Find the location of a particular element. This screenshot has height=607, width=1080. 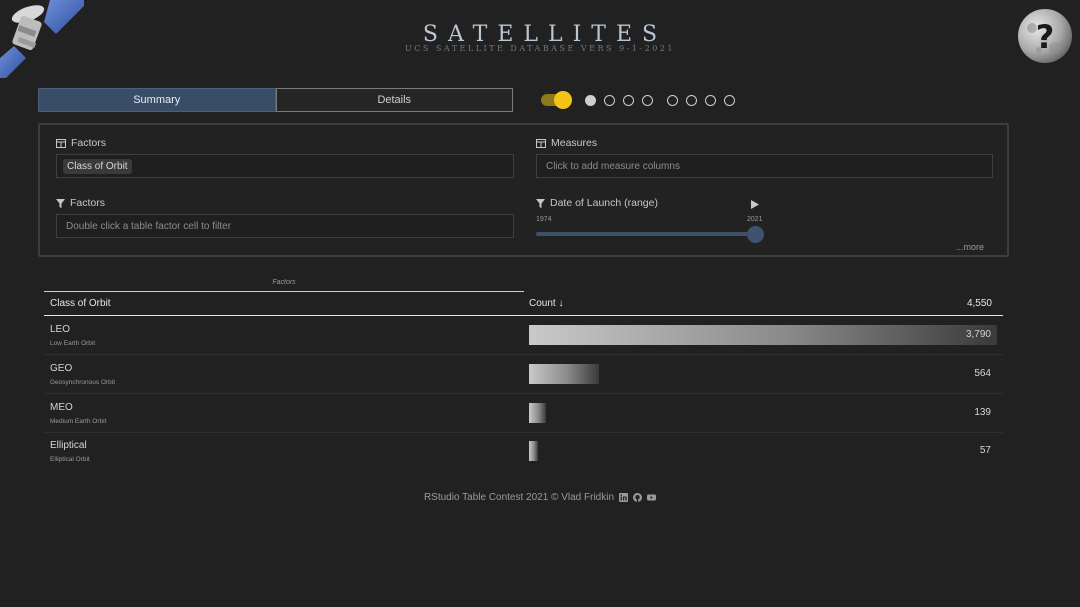

range-min-label: 1974 is located at coordinates (544, 219).